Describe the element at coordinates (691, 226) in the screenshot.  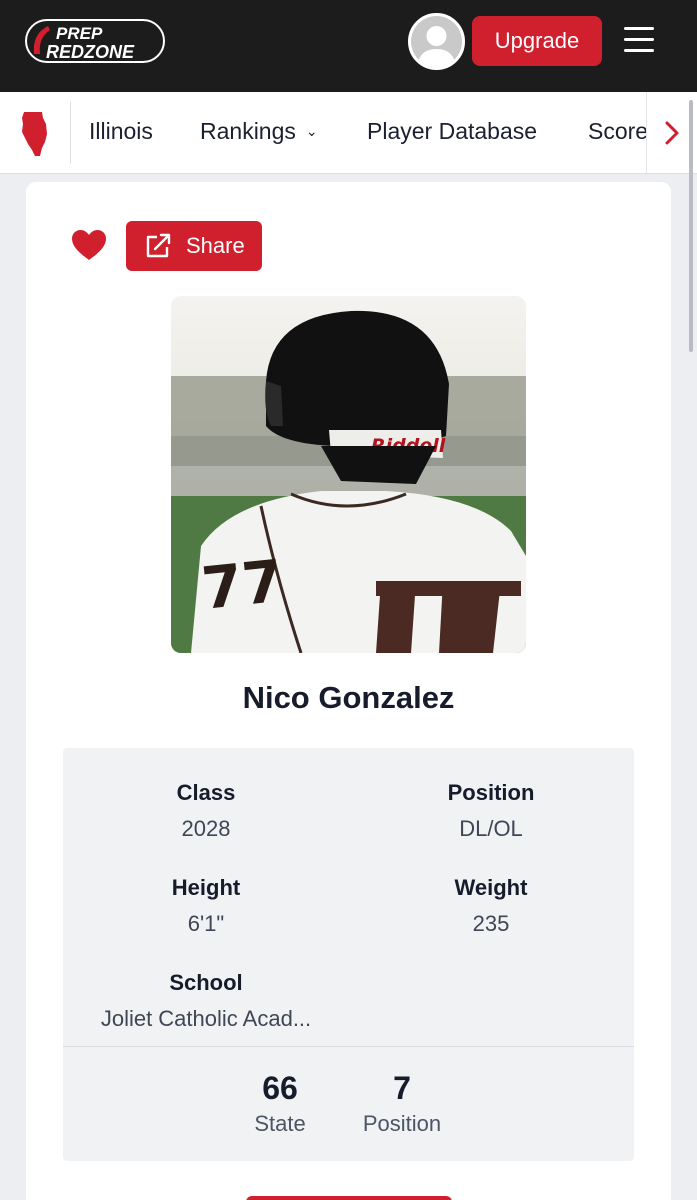
I see `scrollbar-thumb` at that location.